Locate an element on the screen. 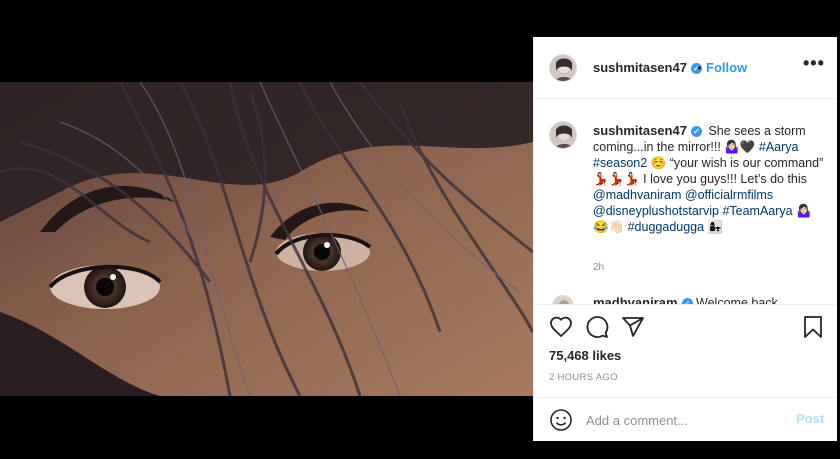 The image size is (840, 459). caption-avatar is located at coordinates (563, 135).